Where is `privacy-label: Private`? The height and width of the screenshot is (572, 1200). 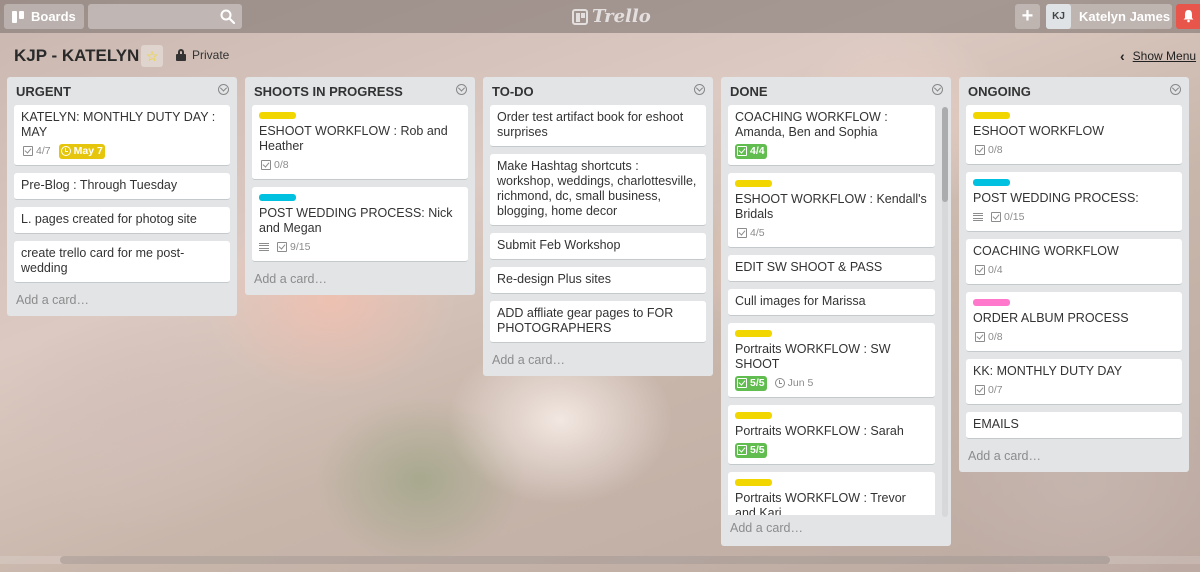
privacy-label: Private is located at coordinates (211, 55).